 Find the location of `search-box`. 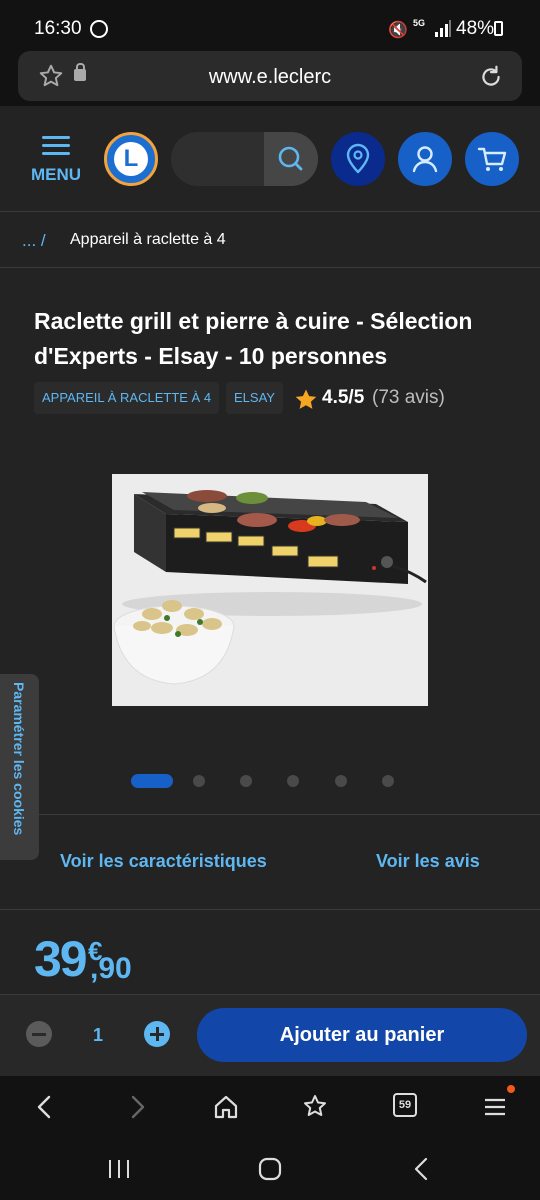

search-box is located at coordinates (244, 159).